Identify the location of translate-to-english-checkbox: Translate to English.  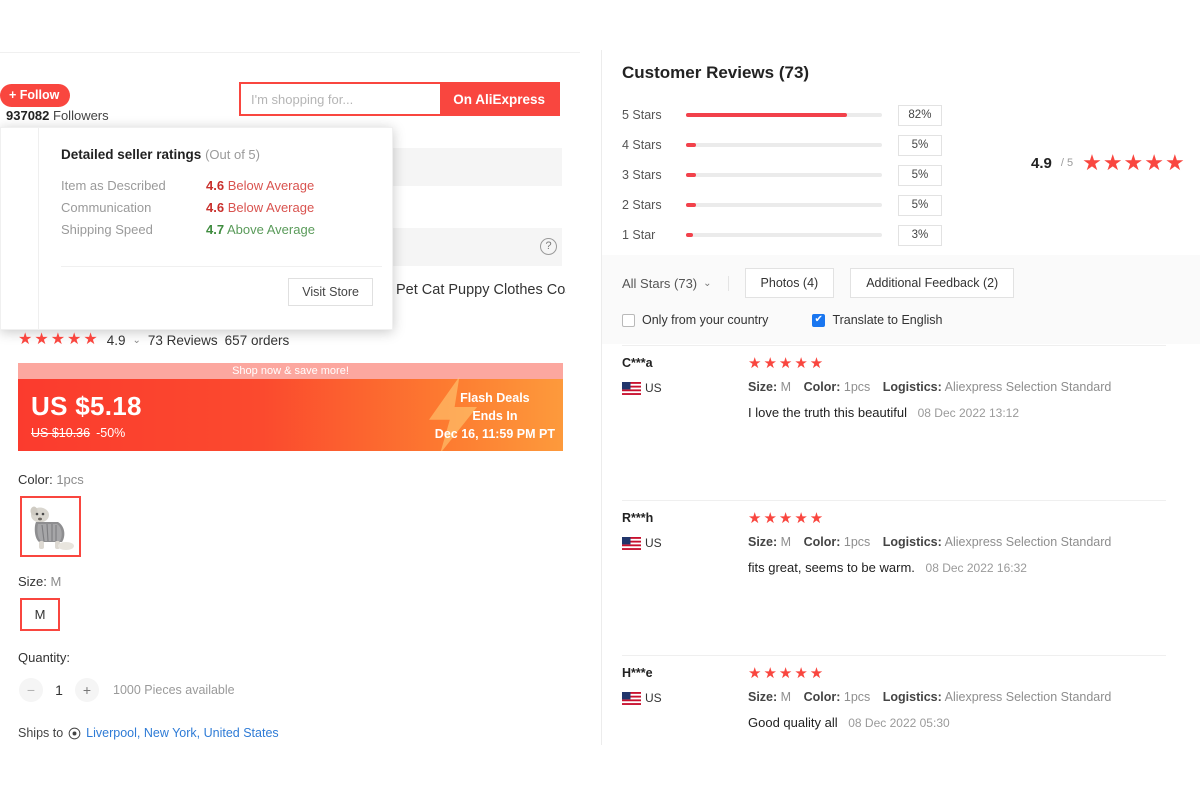
(877, 320).